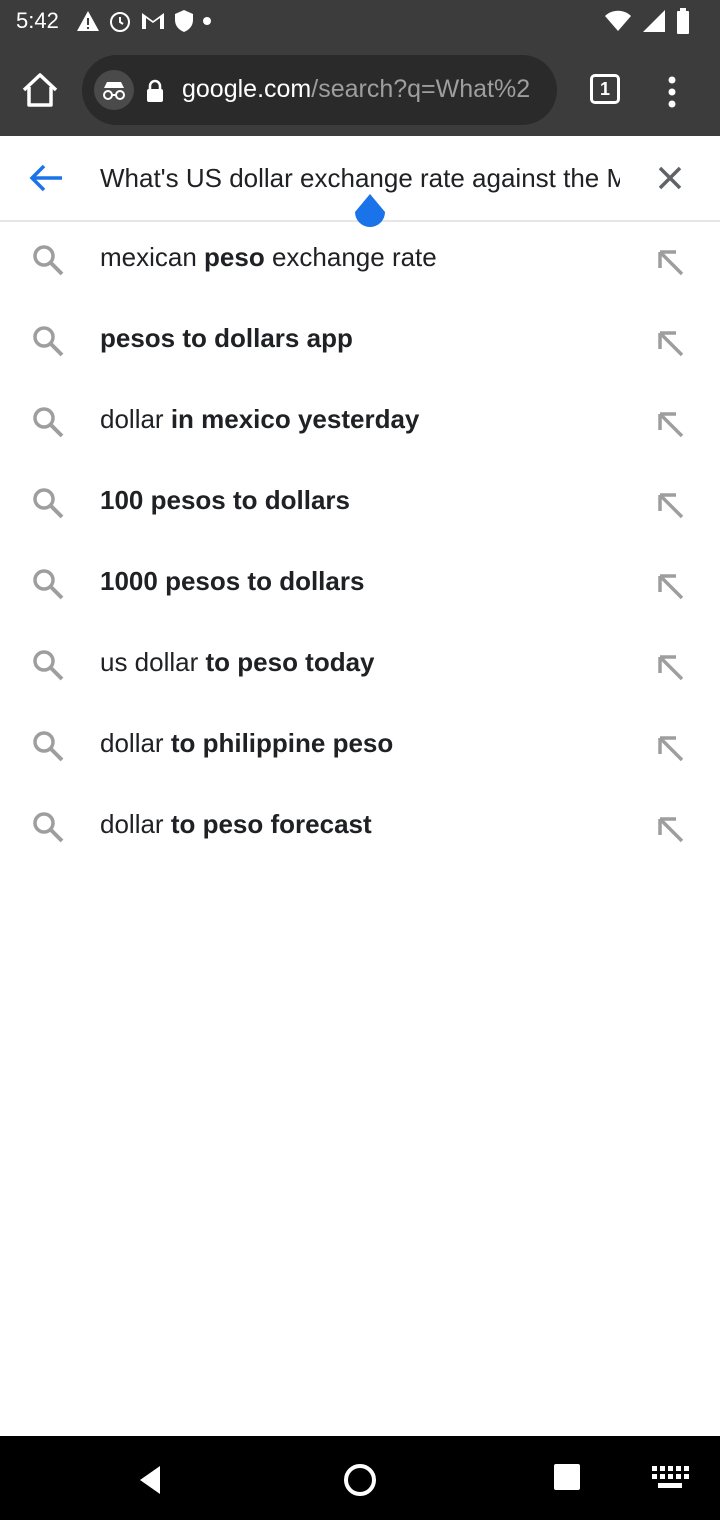 The image size is (720, 1520). What do you see at coordinates (37, 20) in the screenshot?
I see `status-time: 5:42` at bounding box center [37, 20].